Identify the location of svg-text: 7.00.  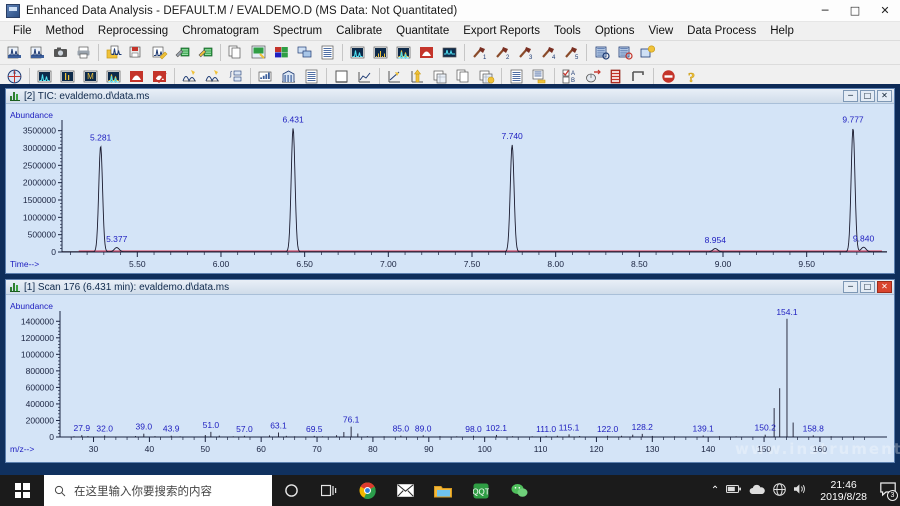
(388, 264).